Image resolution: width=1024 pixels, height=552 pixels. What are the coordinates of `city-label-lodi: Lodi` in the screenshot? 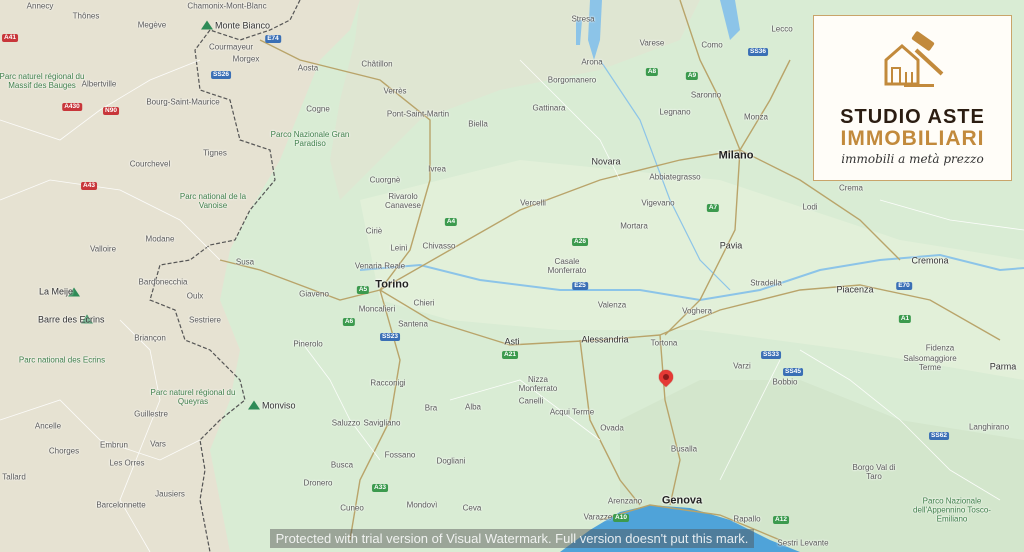 It's located at (810, 207).